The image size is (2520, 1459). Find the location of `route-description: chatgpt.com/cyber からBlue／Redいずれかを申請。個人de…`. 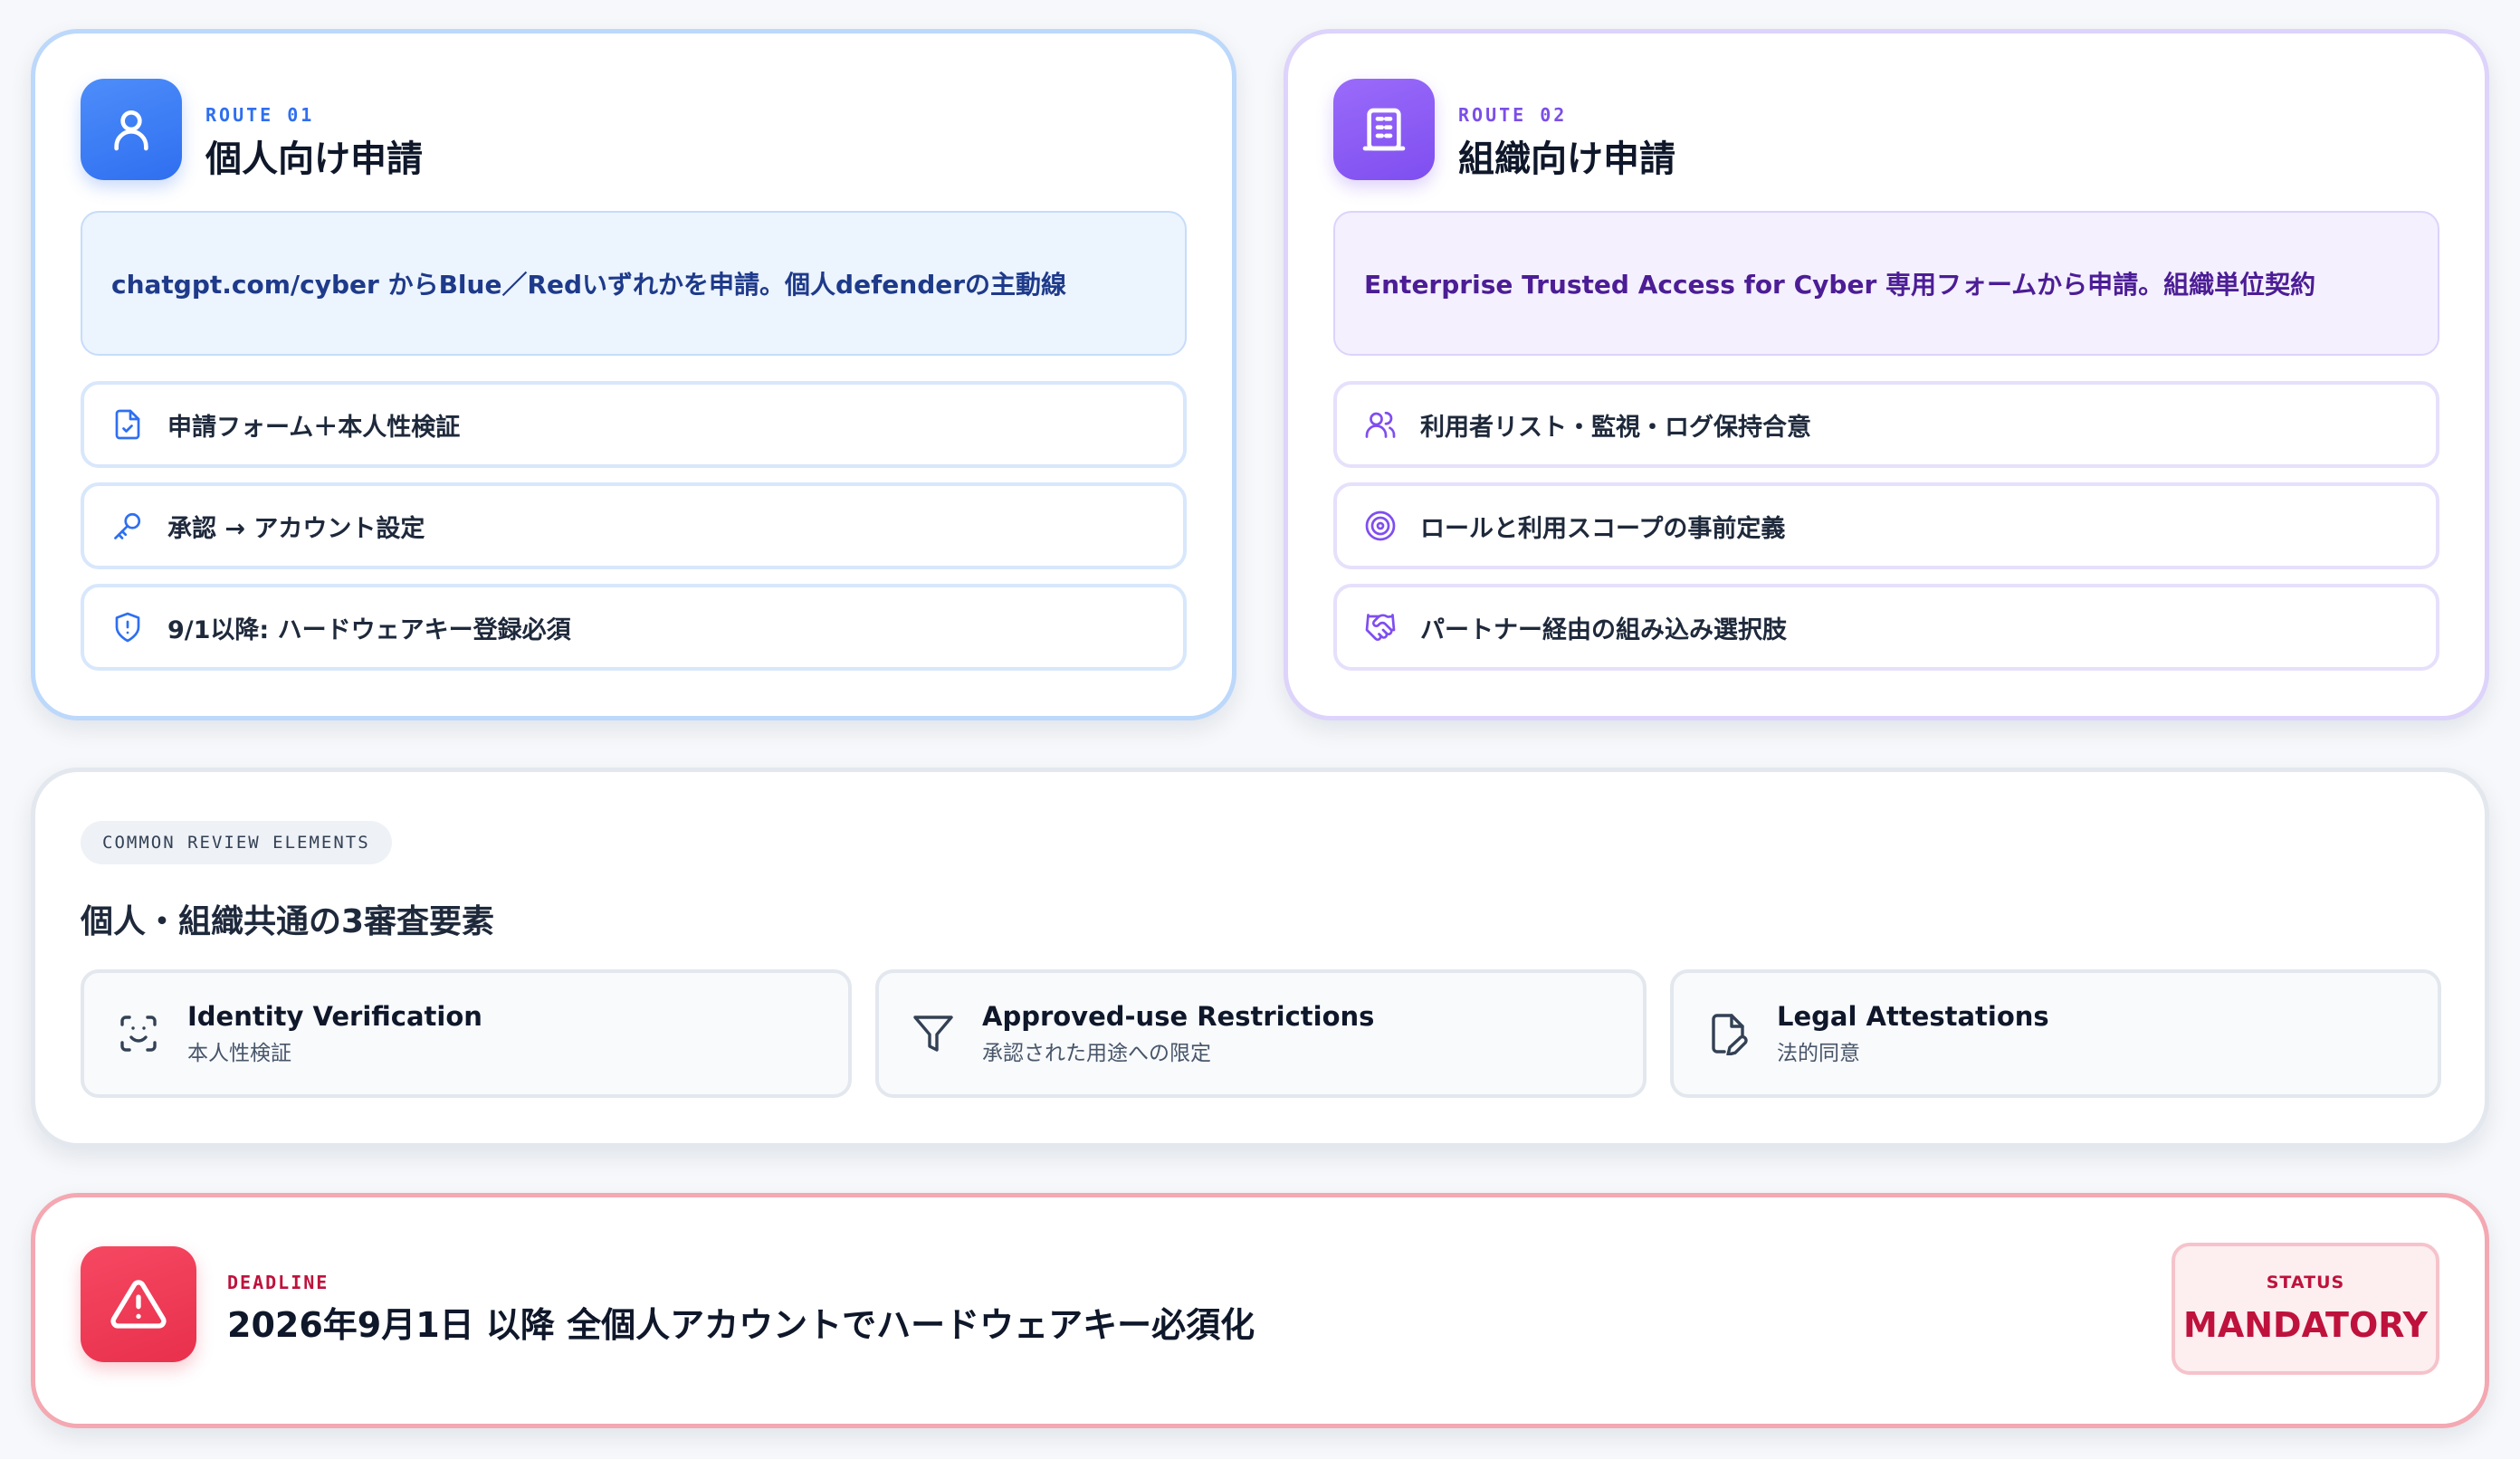

route-description: chatgpt.com/cyber からBlue／Redいずれかを申請。個人de… is located at coordinates (634, 284).